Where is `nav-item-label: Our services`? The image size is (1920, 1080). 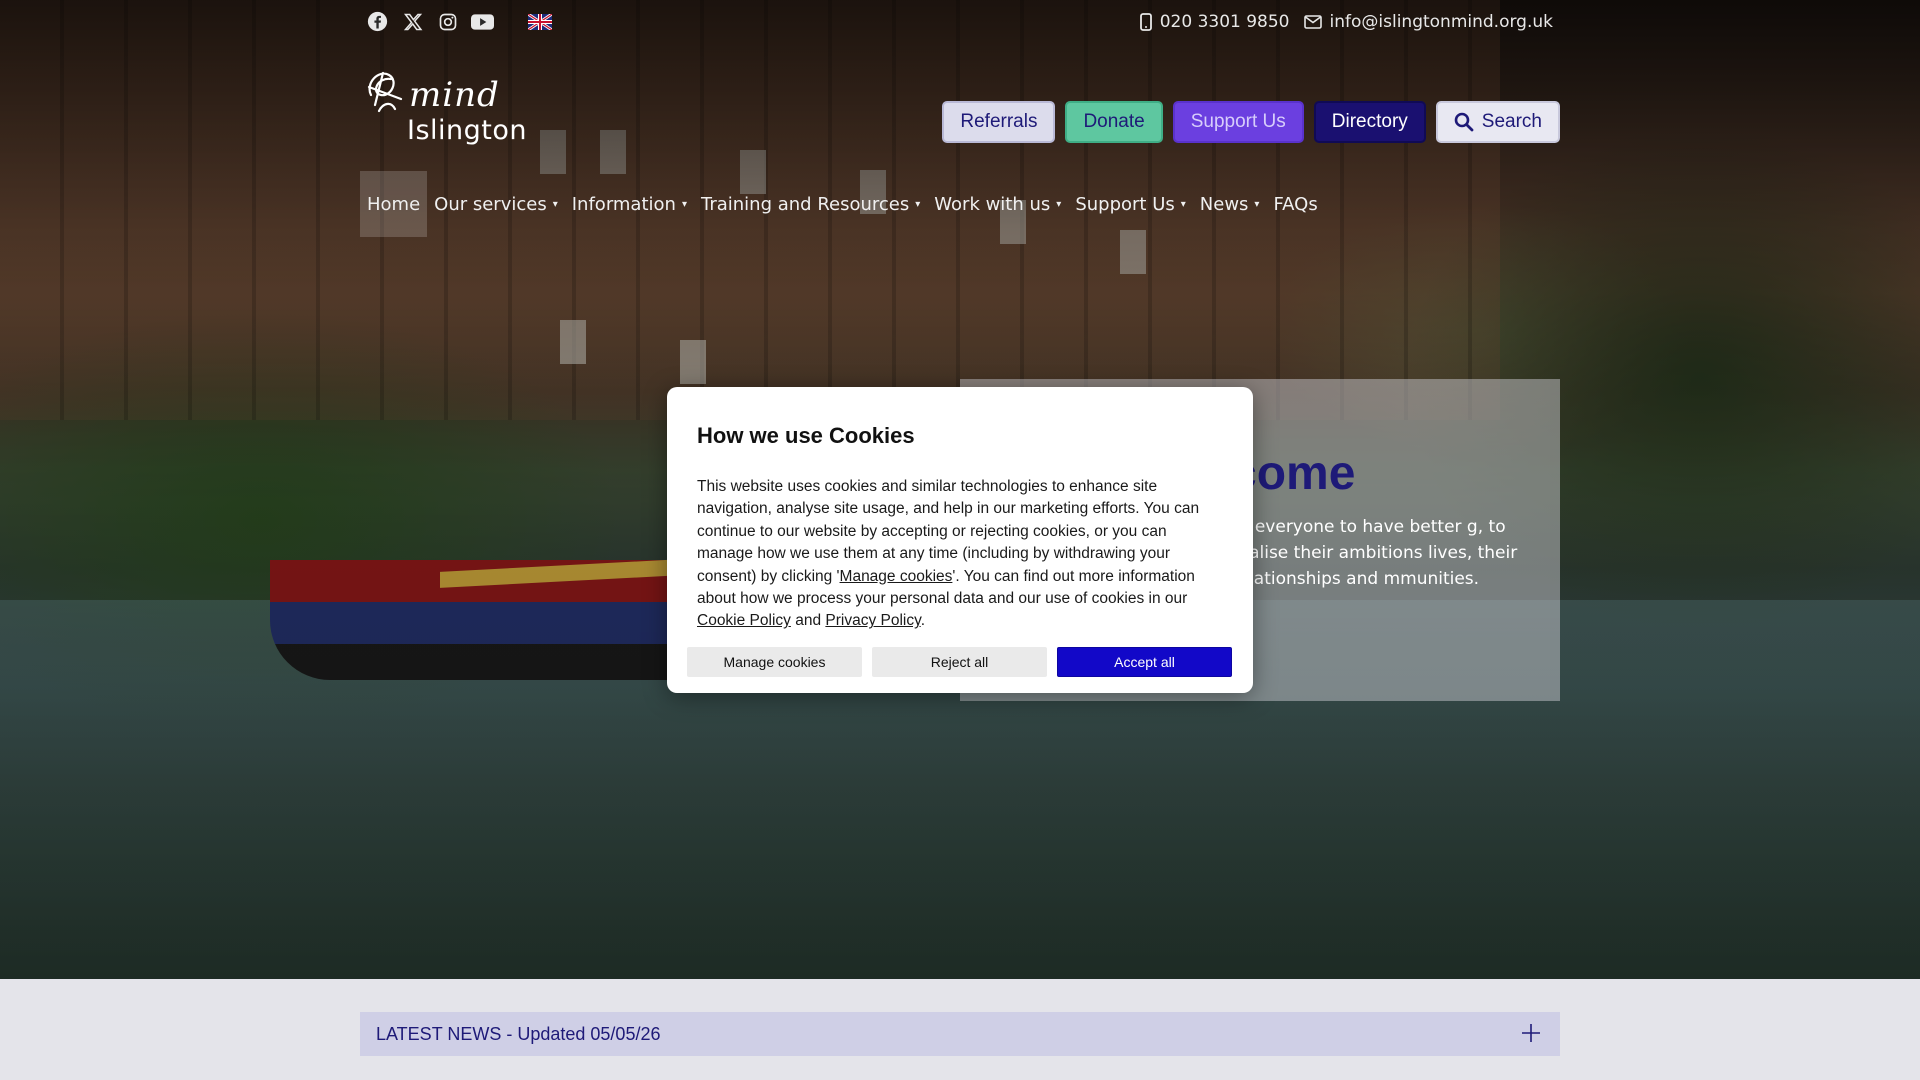
nav-item-label: Our services is located at coordinates (490, 204).